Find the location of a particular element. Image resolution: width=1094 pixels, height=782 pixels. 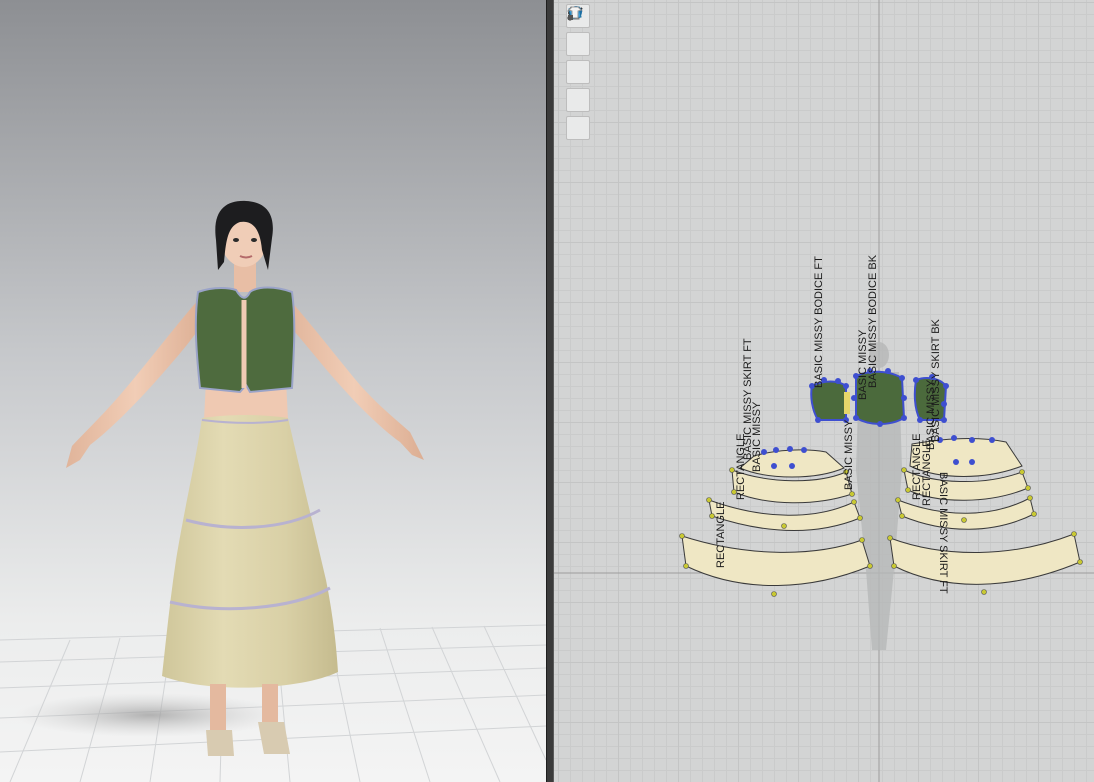

avatar-shadow is located at coordinates (150, 715).